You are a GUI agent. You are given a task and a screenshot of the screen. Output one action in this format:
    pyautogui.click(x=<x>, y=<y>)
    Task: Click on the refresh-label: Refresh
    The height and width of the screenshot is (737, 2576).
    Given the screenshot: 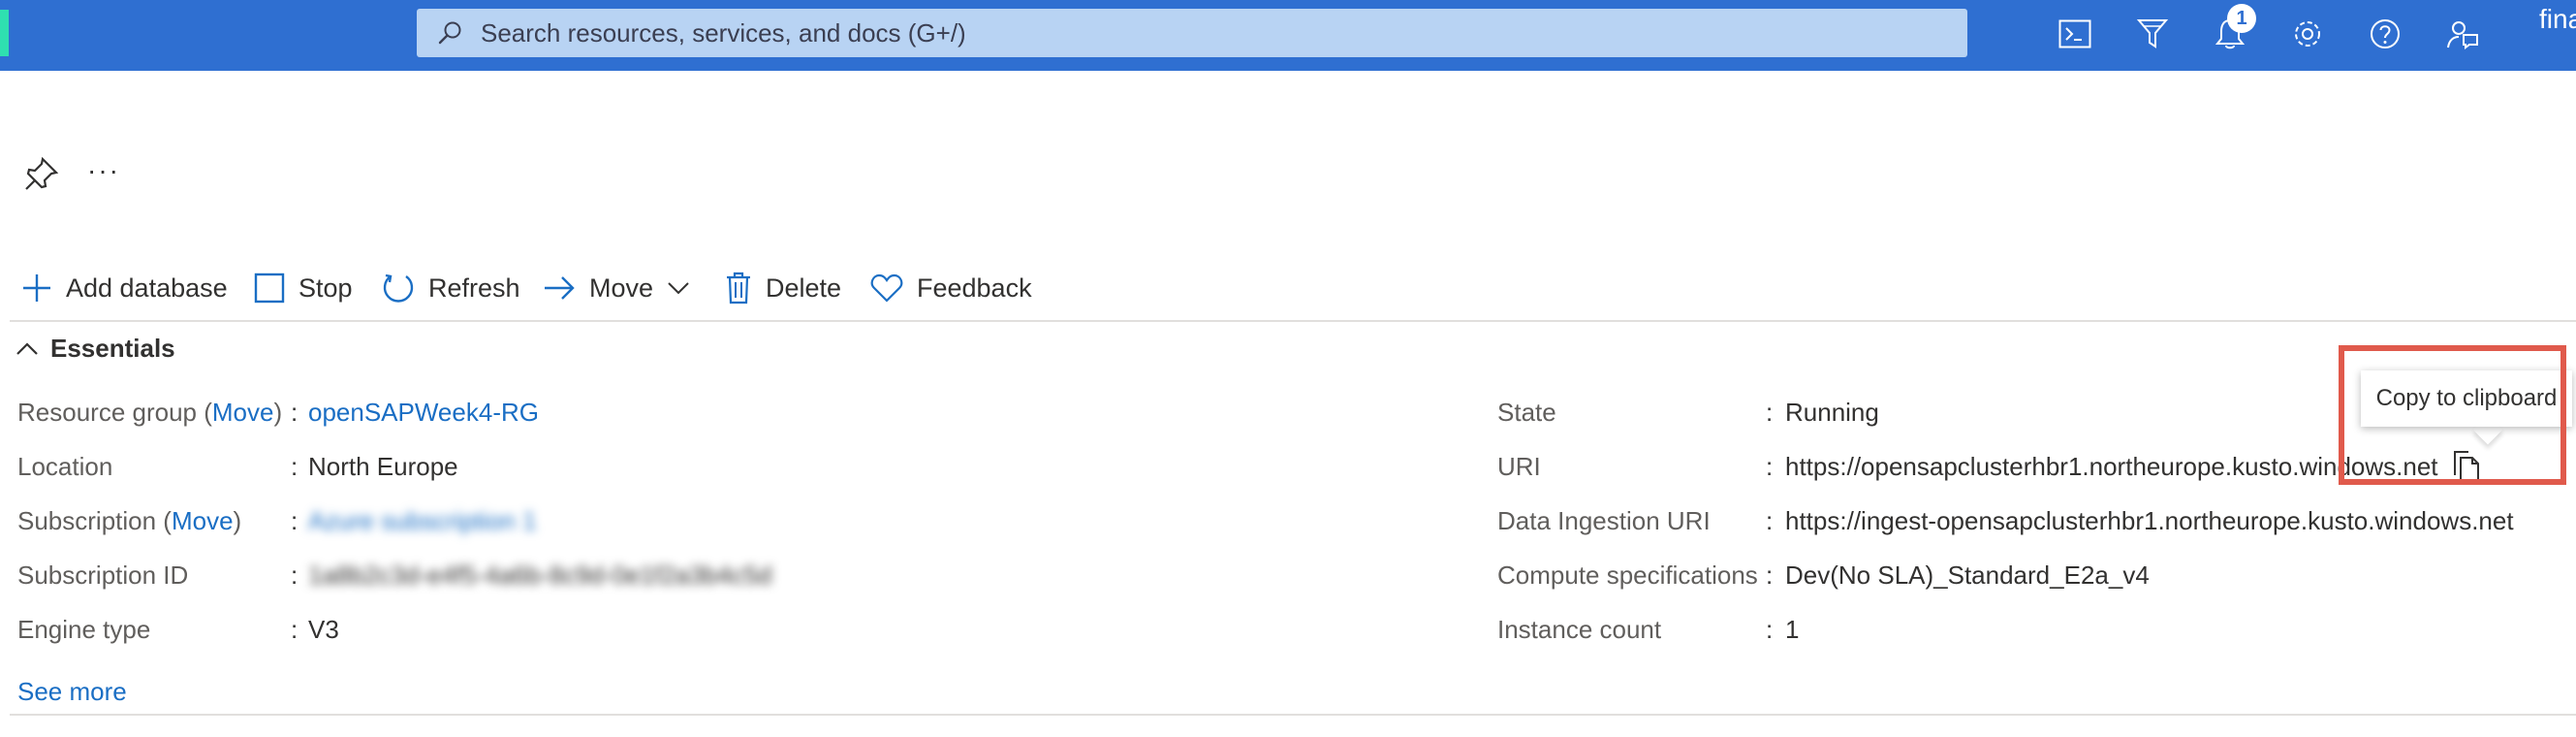 What is the action you would take?
    pyautogui.click(x=474, y=287)
    